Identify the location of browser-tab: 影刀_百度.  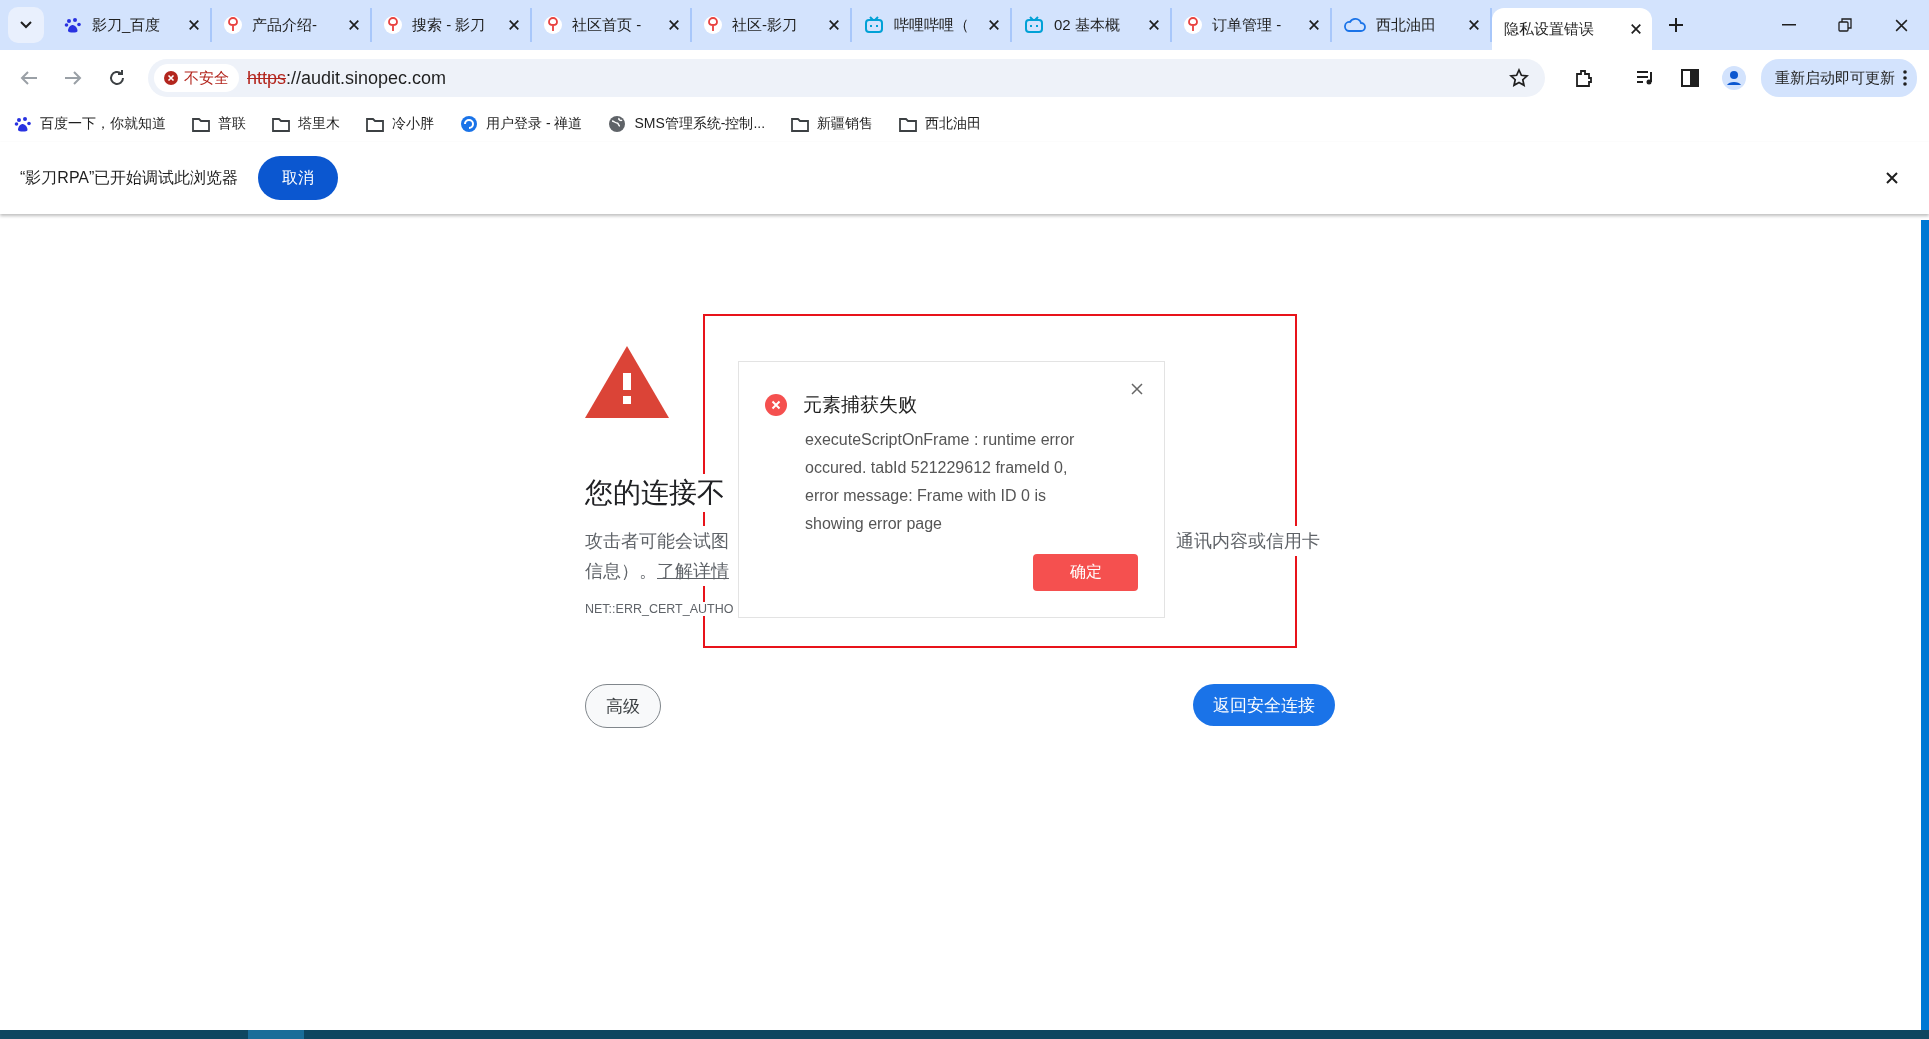
(132, 25).